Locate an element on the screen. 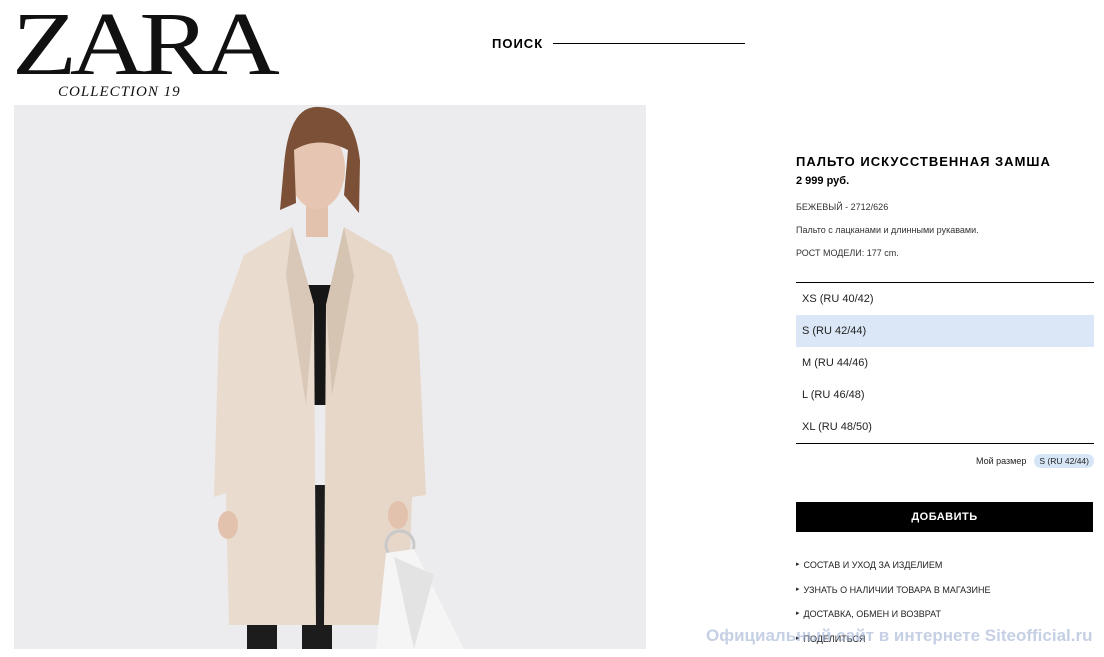  product-color-code: БЕЖЕВЫЙ - 2712/626 is located at coordinates (945, 207).